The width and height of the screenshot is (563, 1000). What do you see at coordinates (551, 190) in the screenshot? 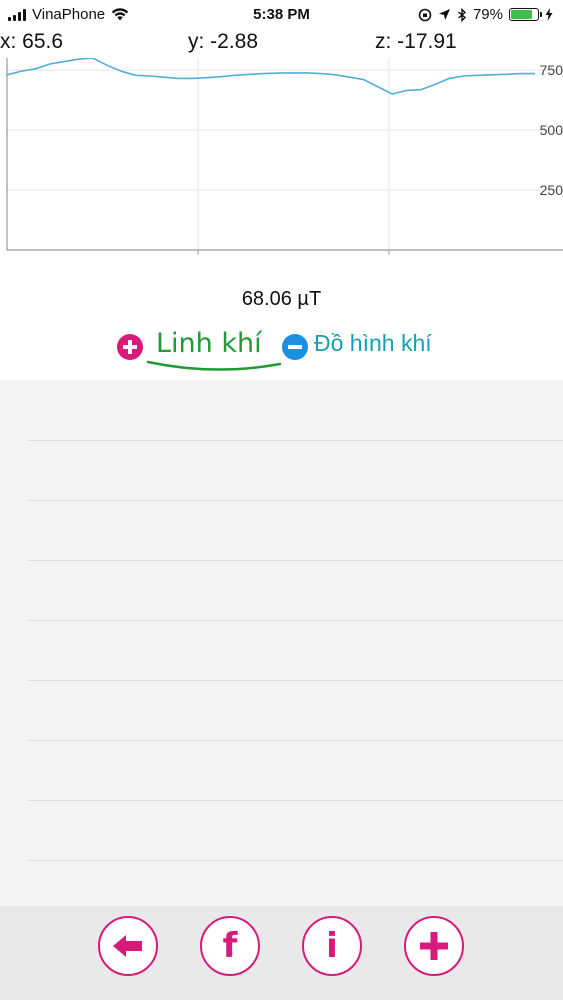
I see `chart-y-tick-label: 250` at bounding box center [551, 190].